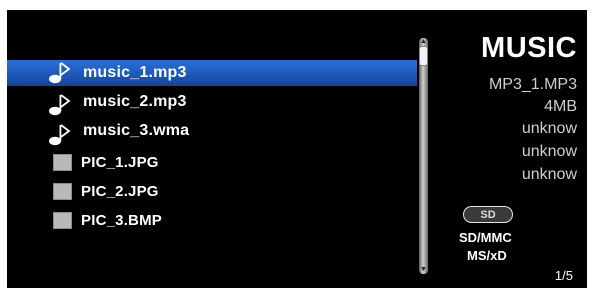 This screenshot has height=294, width=593. I want to click on file-row-pic-1: PIC_1.JPG, so click(212, 162).